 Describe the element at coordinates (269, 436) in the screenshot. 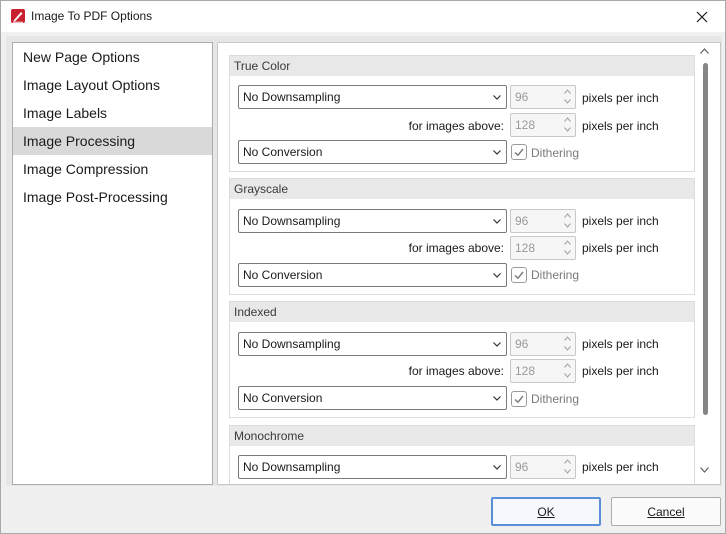

I see `group-title: Monochrome` at that location.